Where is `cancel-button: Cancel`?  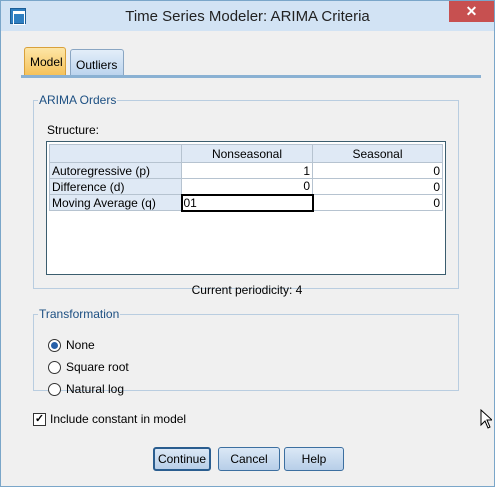
cancel-button: Cancel is located at coordinates (249, 459).